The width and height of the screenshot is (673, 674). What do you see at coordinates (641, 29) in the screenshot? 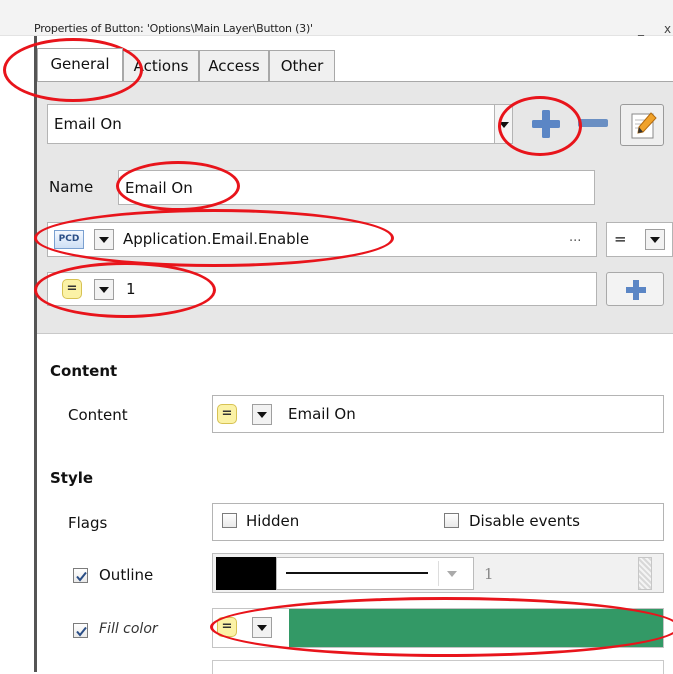
I see `minimize-icon: _` at bounding box center [641, 29].